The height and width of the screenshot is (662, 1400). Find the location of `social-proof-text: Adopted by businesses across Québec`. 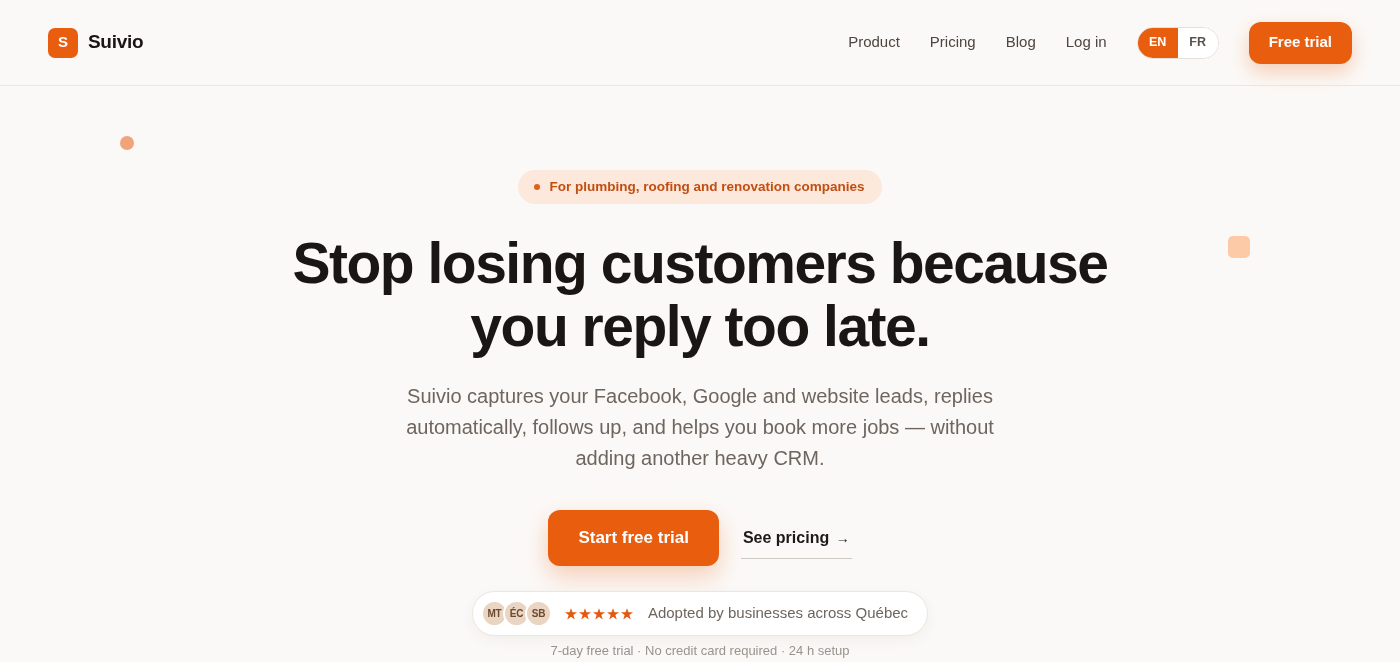

social-proof-text: Adopted by businesses across Québec is located at coordinates (778, 613).